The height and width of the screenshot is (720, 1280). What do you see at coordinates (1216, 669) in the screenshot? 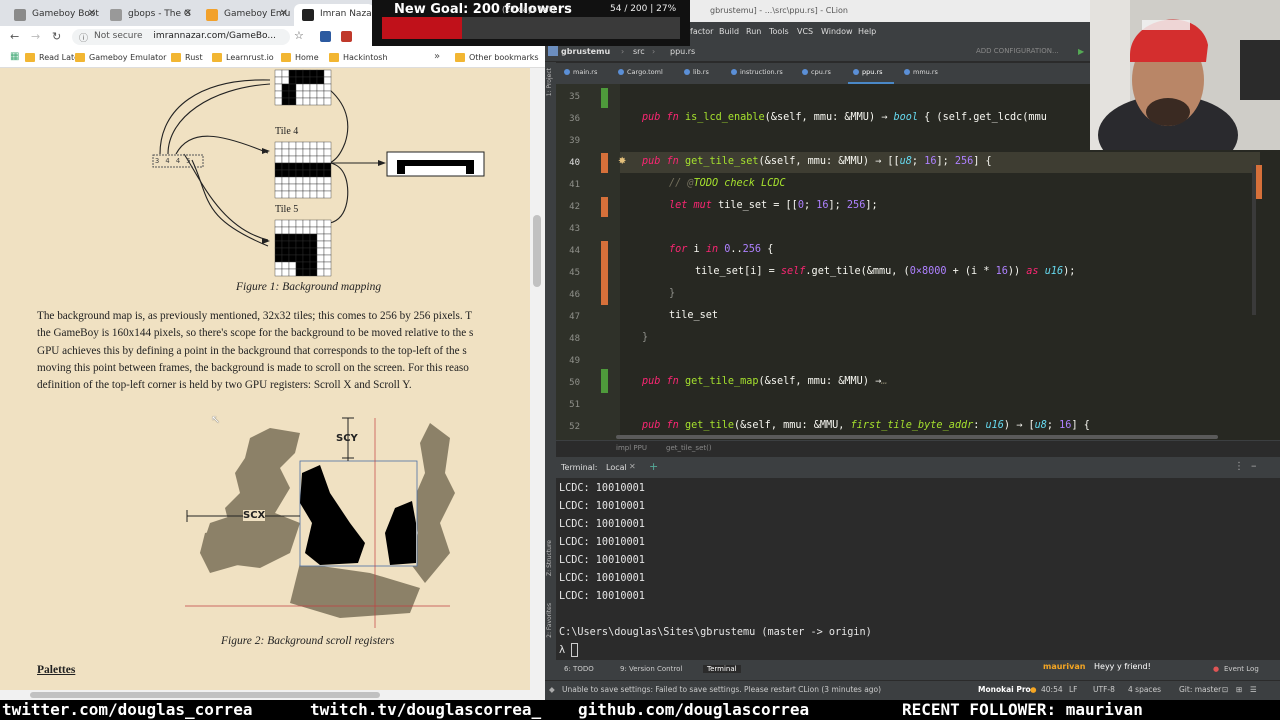
I see `event-log-icon: ●` at bounding box center [1216, 669].